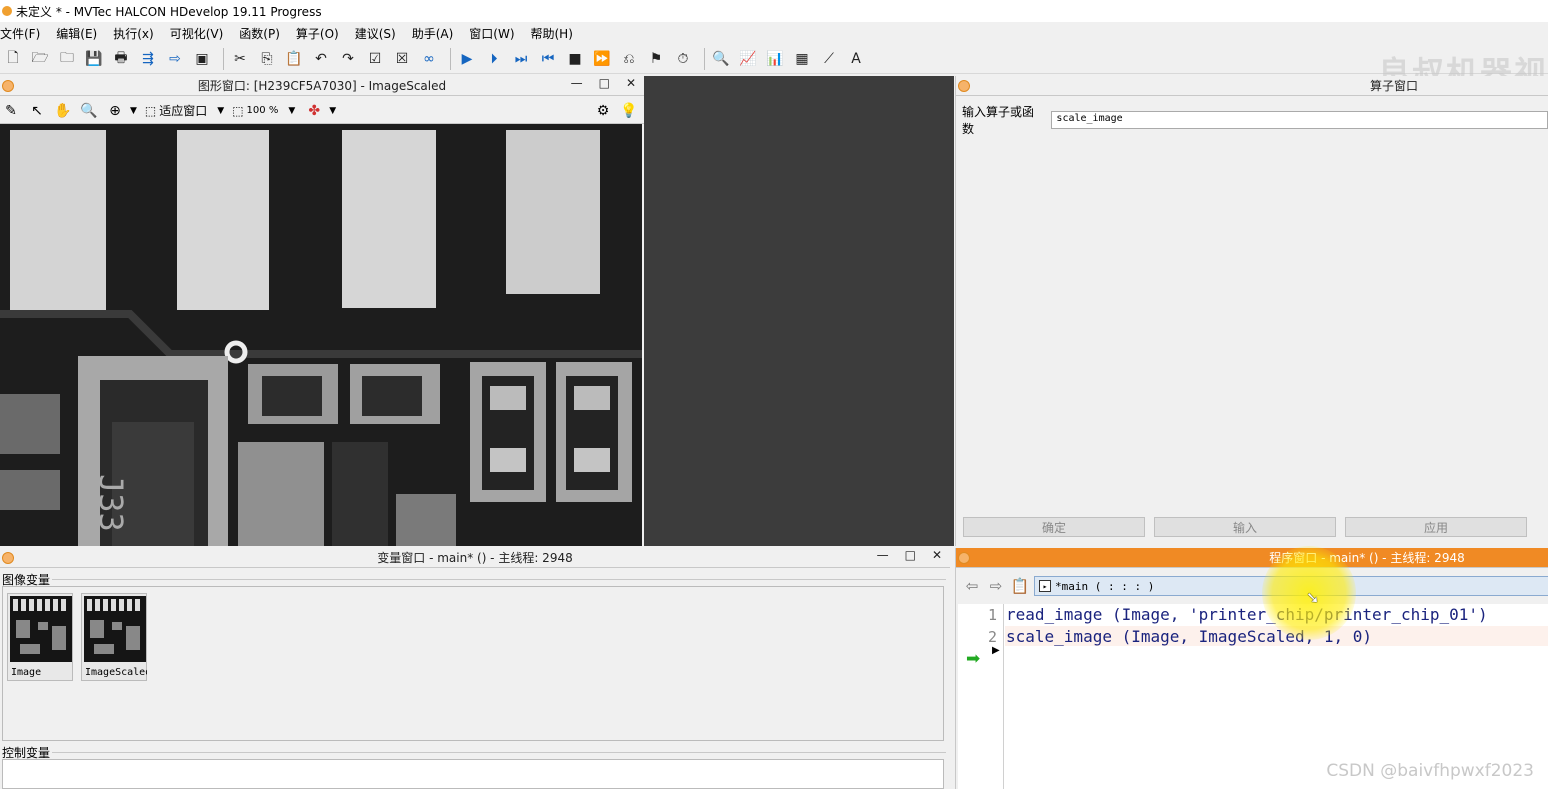  I want to click on zoom-icon: ⬚, so click(238, 110).